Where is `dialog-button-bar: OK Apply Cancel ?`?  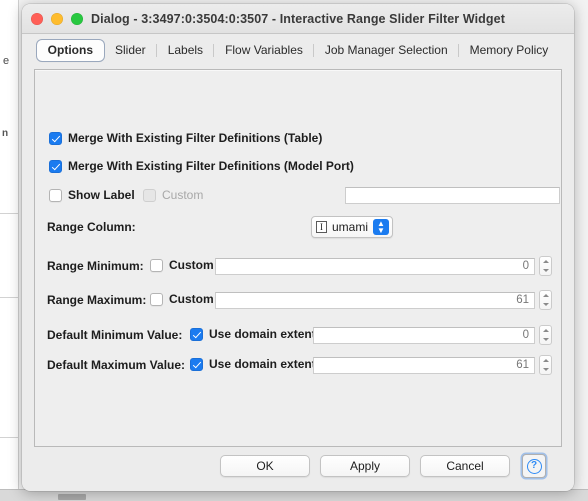 dialog-button-bar: OK Apply Cancel ? is located at coordinates (298, 468).